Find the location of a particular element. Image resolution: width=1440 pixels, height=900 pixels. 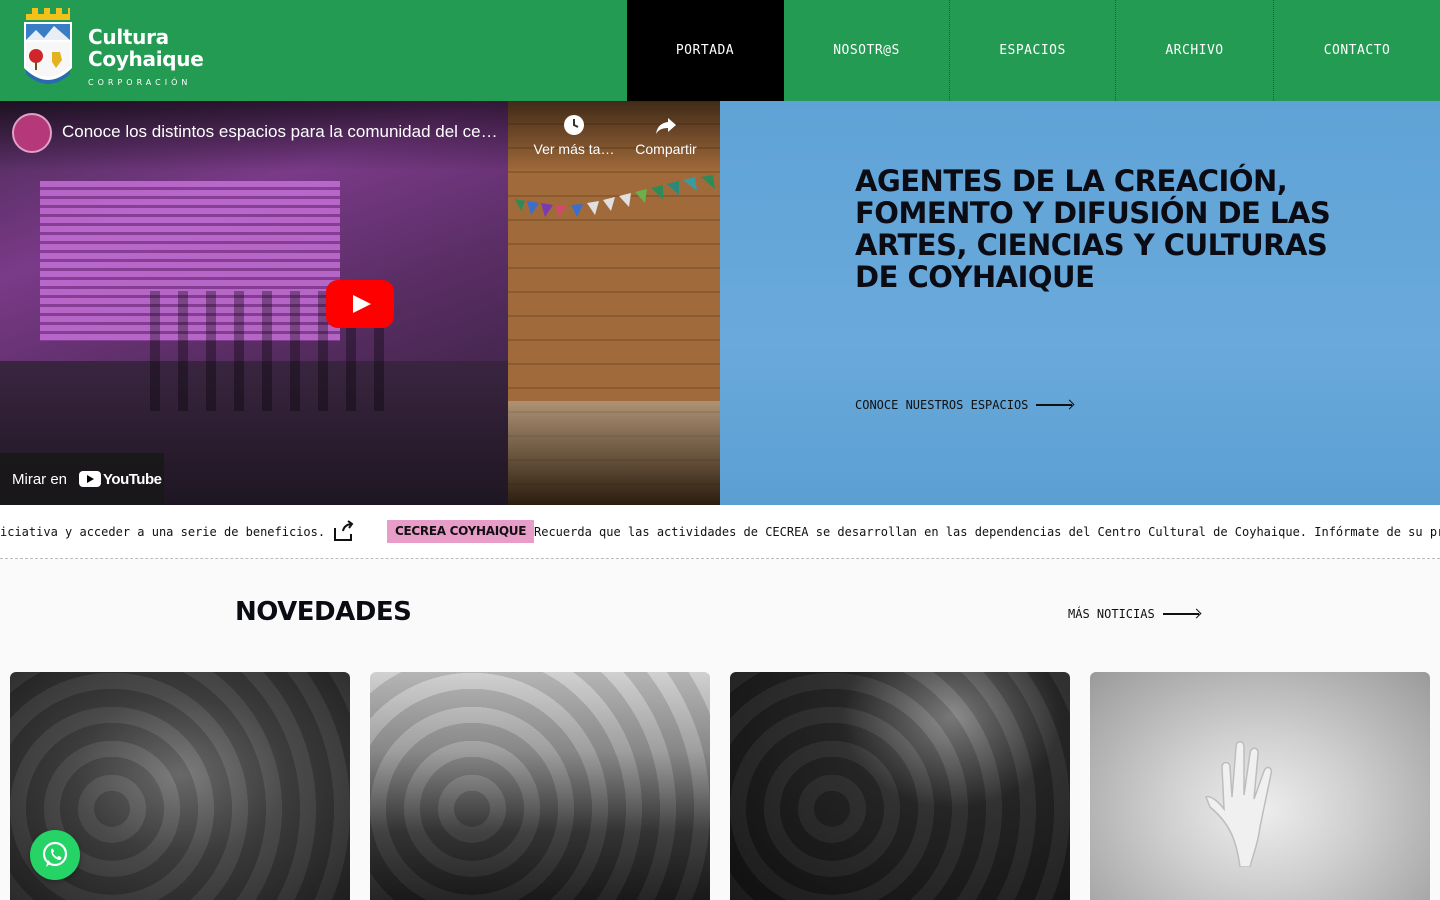

watch-on-label: Mirar en is located at coordinates (40, 479).